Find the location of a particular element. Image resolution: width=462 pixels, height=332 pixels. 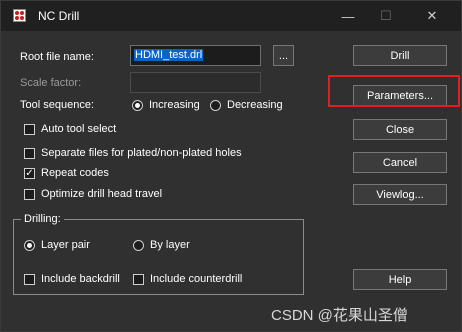

repeat-codes-checkbox: ✓ is located at coordinates (29, 173).